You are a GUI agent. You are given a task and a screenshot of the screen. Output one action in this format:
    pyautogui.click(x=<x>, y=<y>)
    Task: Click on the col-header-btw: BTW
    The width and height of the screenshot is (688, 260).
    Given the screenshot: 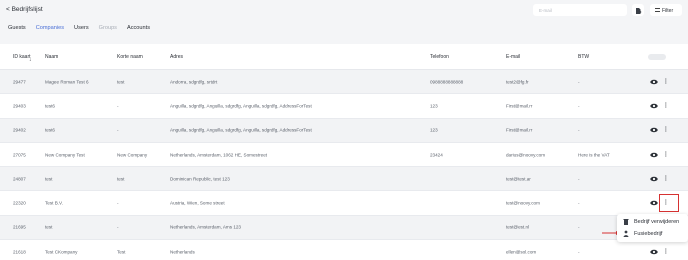 What is the action you would take?
    pyautogui.click(x=583, y=57)
    